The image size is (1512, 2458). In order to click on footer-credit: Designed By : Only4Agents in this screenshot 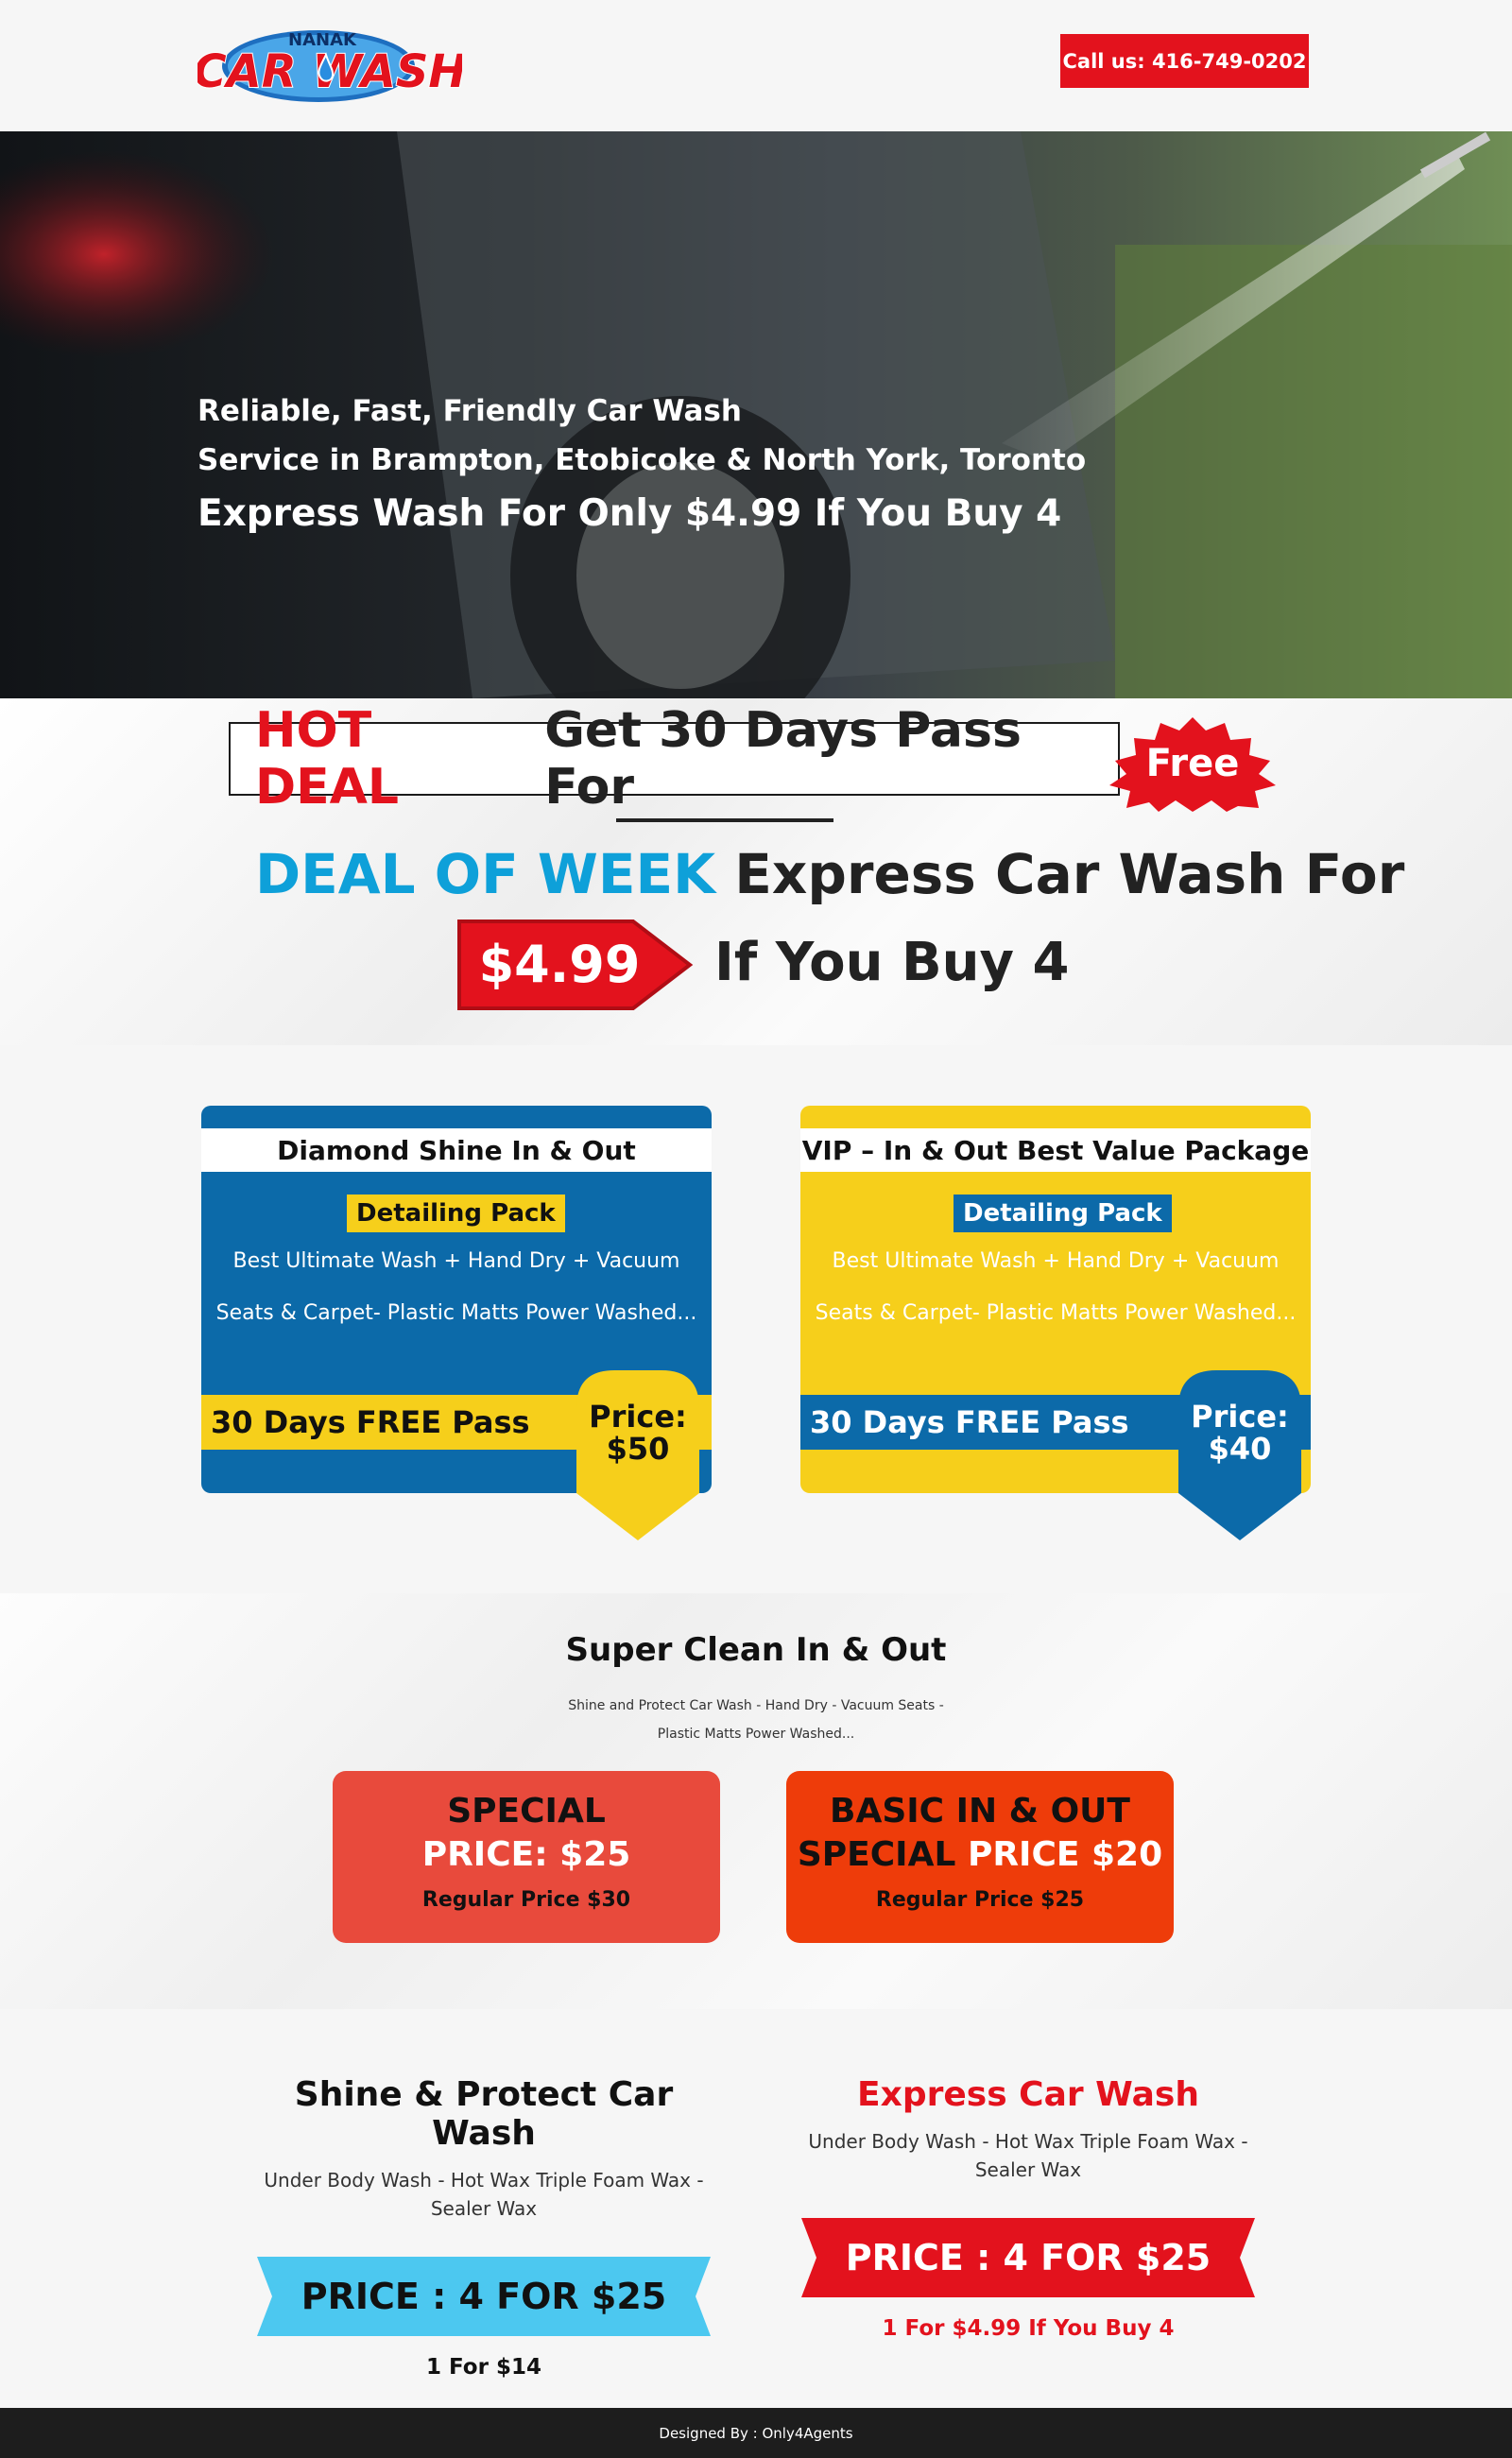, I will do `click(755, 2433)`.